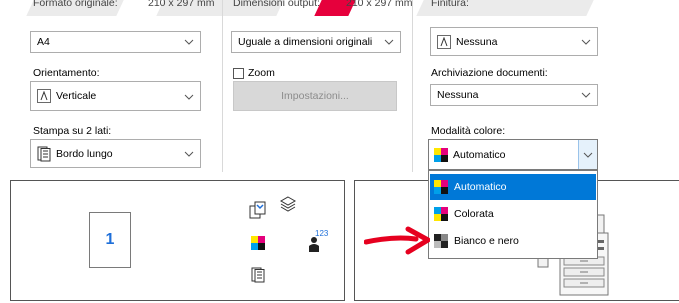  Describe the element at coordinates (258, 243) in the screenshot. I see `color-mode-preview-icon` at that location.